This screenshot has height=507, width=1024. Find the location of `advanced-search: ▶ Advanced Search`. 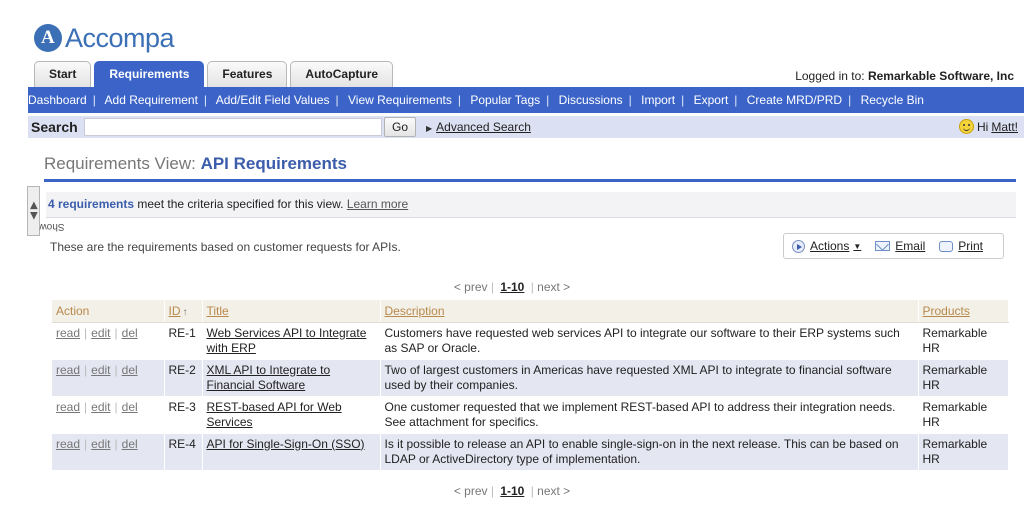

advanced-search: ▶ Advanced Search is located at coordinates (478, 127).